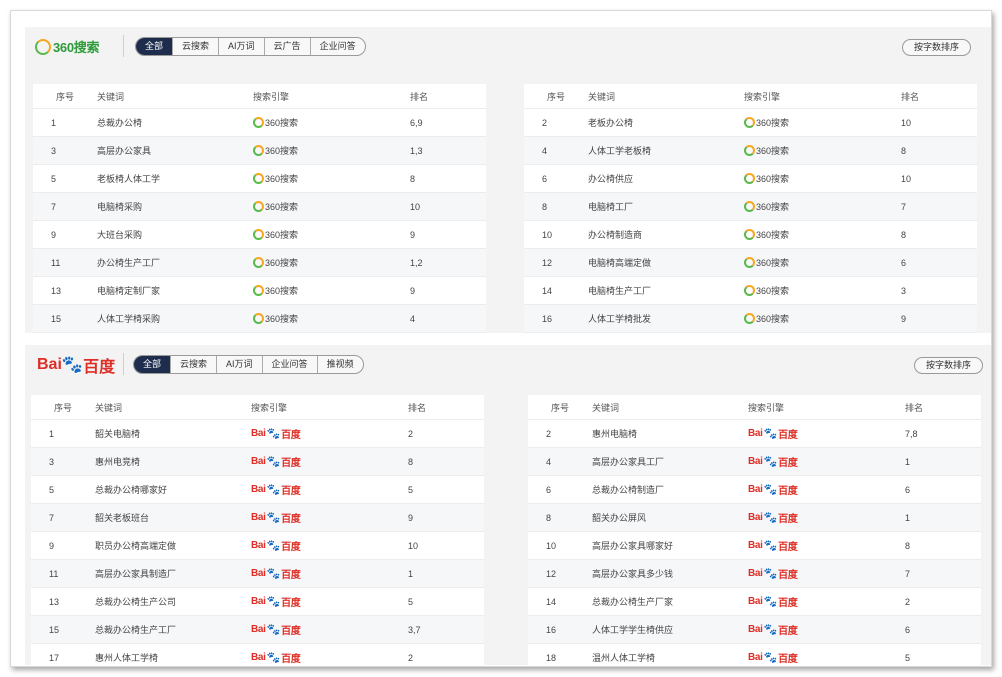 This screenshot has height=677, width=1002. Describe the element at coordinates (136, 602) in the screenshot. I see `keyword-cell: 总裁办公椅生产公司` at that location.